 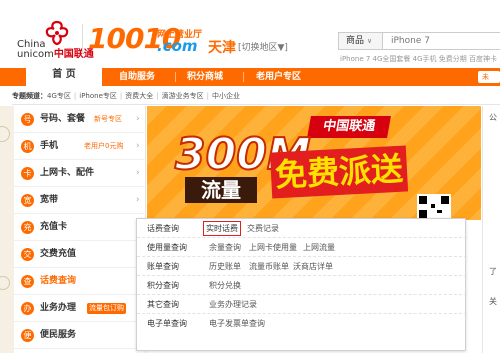 I want to click on banner-free: 免费派送, so click(x=339, y=172).